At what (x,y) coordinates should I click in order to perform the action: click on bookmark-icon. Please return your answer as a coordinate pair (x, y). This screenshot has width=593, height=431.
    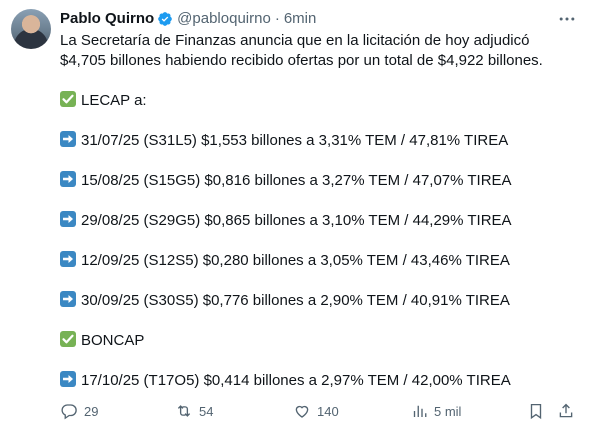
    Looking at the image, I should click on (536, 411).